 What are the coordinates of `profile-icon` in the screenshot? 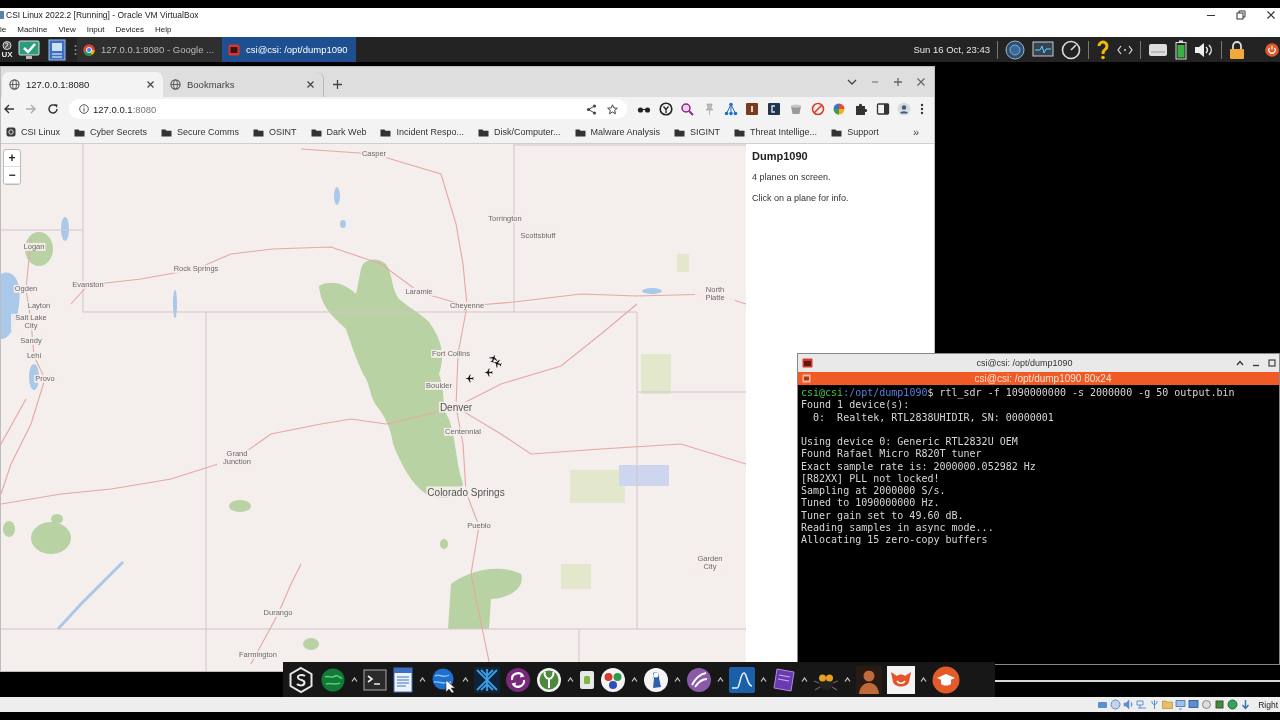 It's located at (904, 109).